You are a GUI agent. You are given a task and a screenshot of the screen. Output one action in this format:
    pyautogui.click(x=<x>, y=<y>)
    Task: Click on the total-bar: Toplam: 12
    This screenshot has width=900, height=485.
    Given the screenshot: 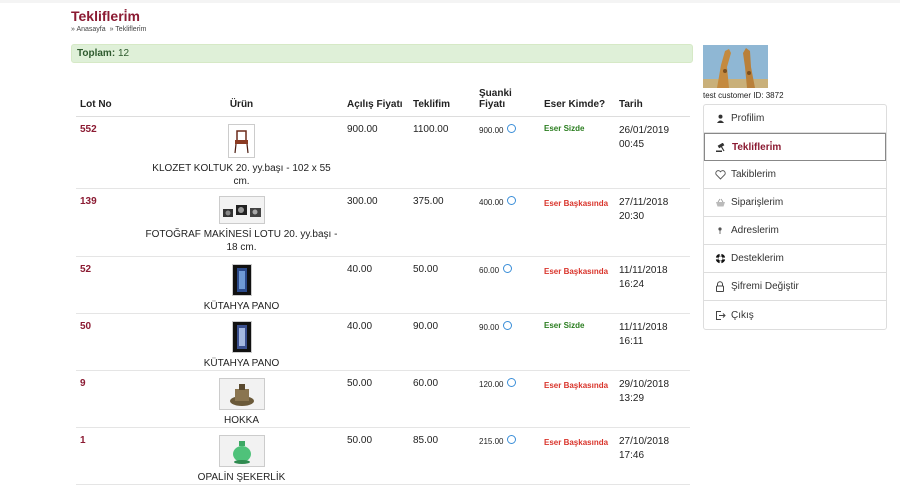 What is the action you would take?
    pyautogui.click(x=382, y=53)
    